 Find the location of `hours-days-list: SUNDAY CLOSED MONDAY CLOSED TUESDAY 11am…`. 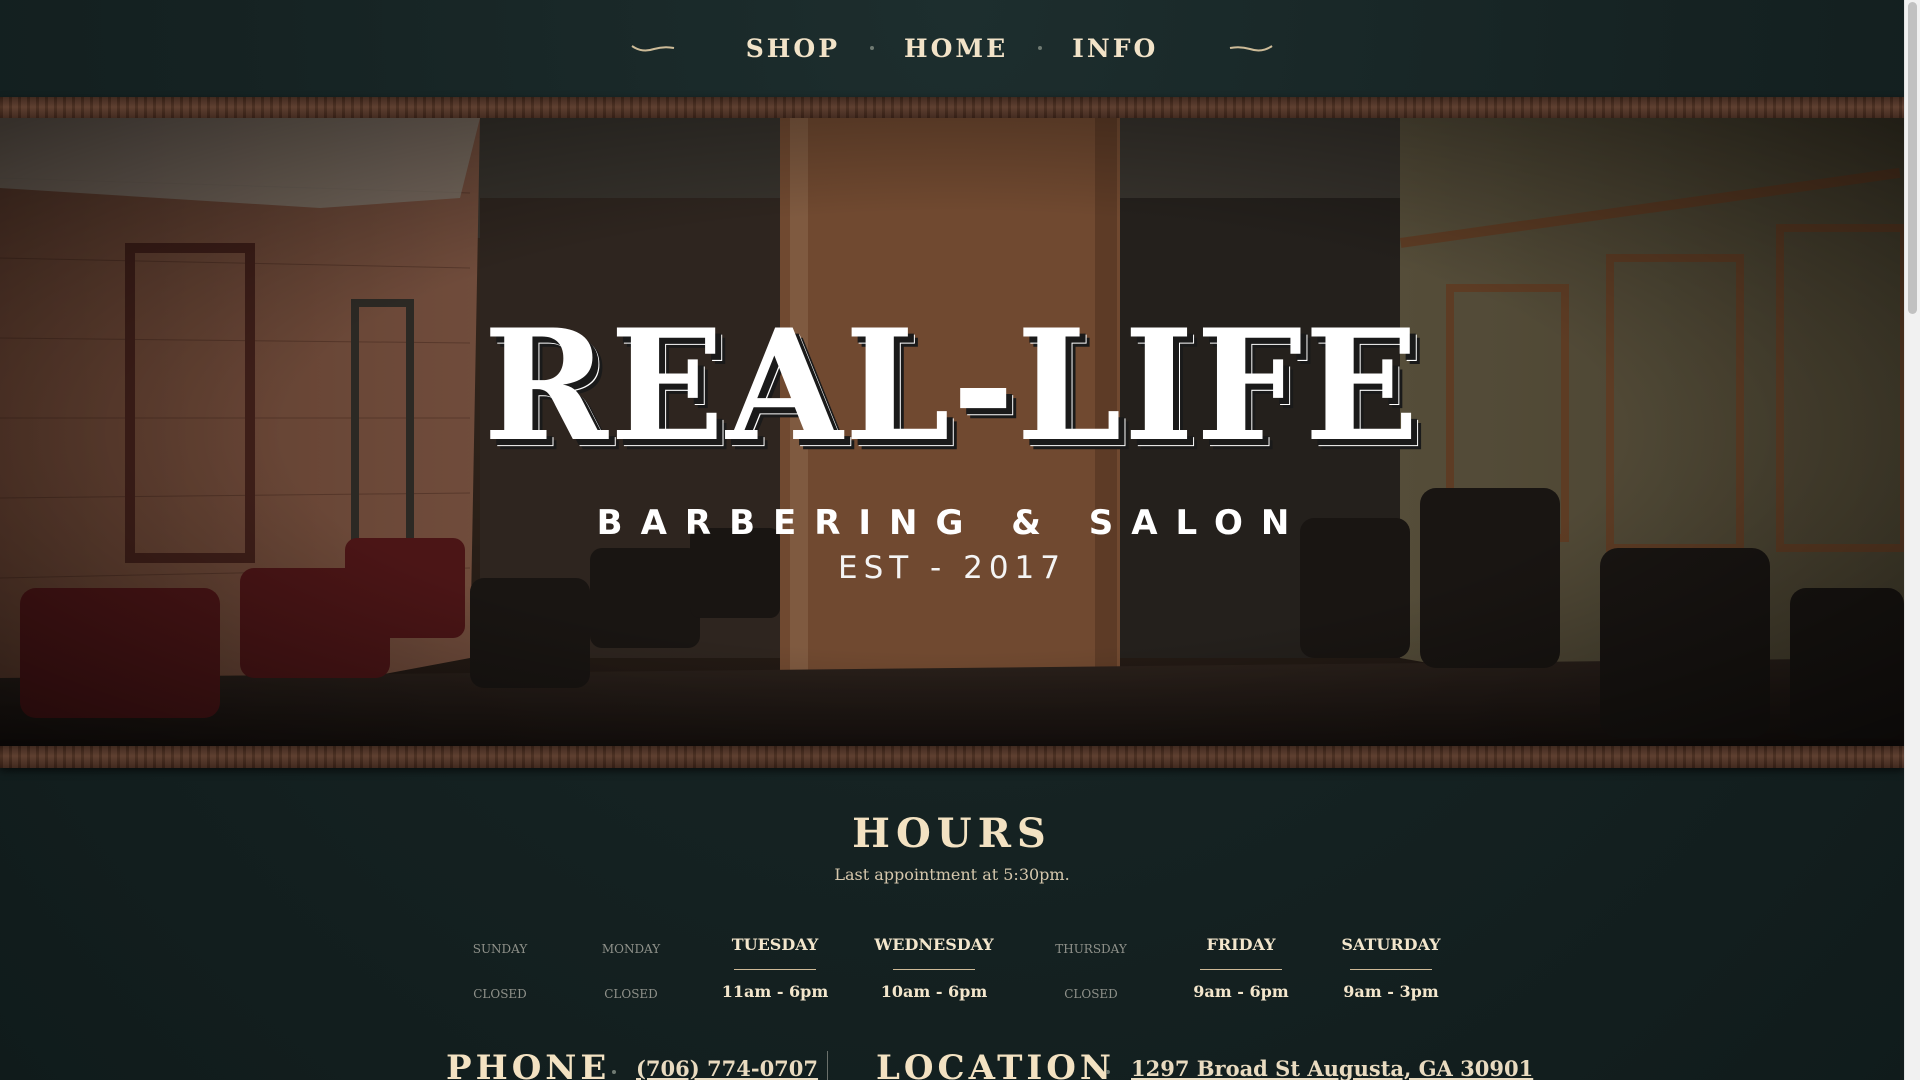

hours-days-list: SUNDAY CLOSED MONDAY CLOSED TUESDAY 11am… is located at coordinates (952, 975).